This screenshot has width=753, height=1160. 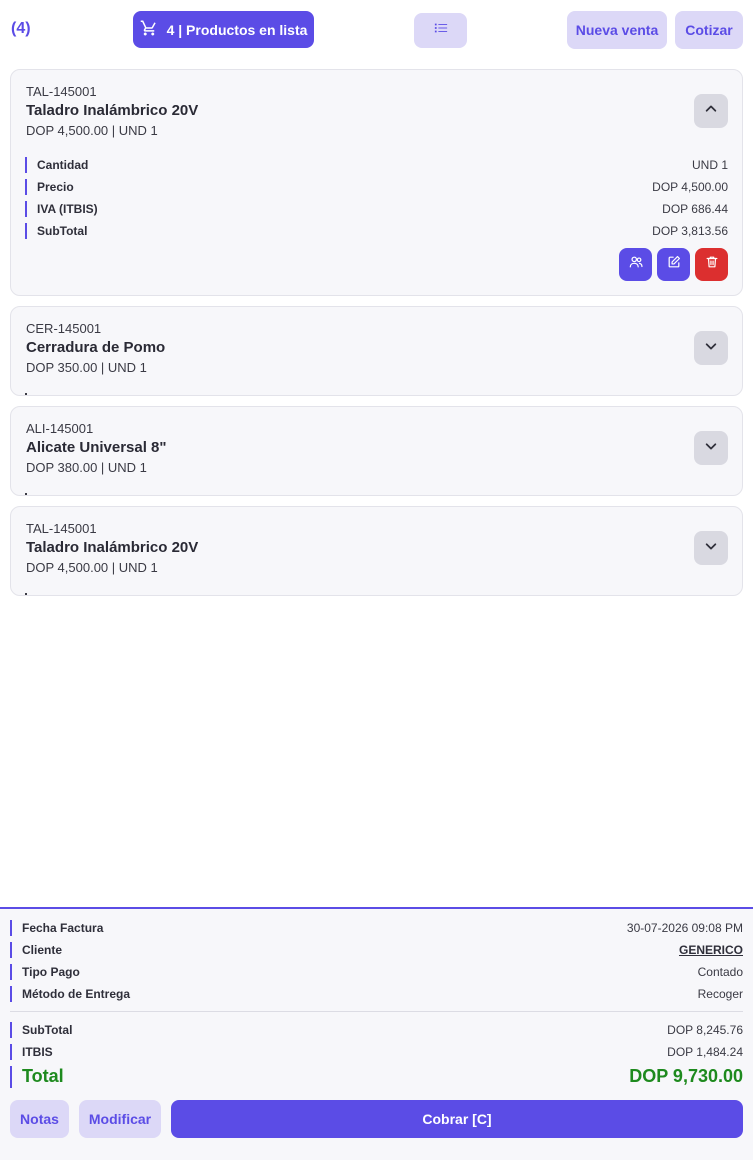 I want to click on summary-divider, so click(x=376, y=1011).